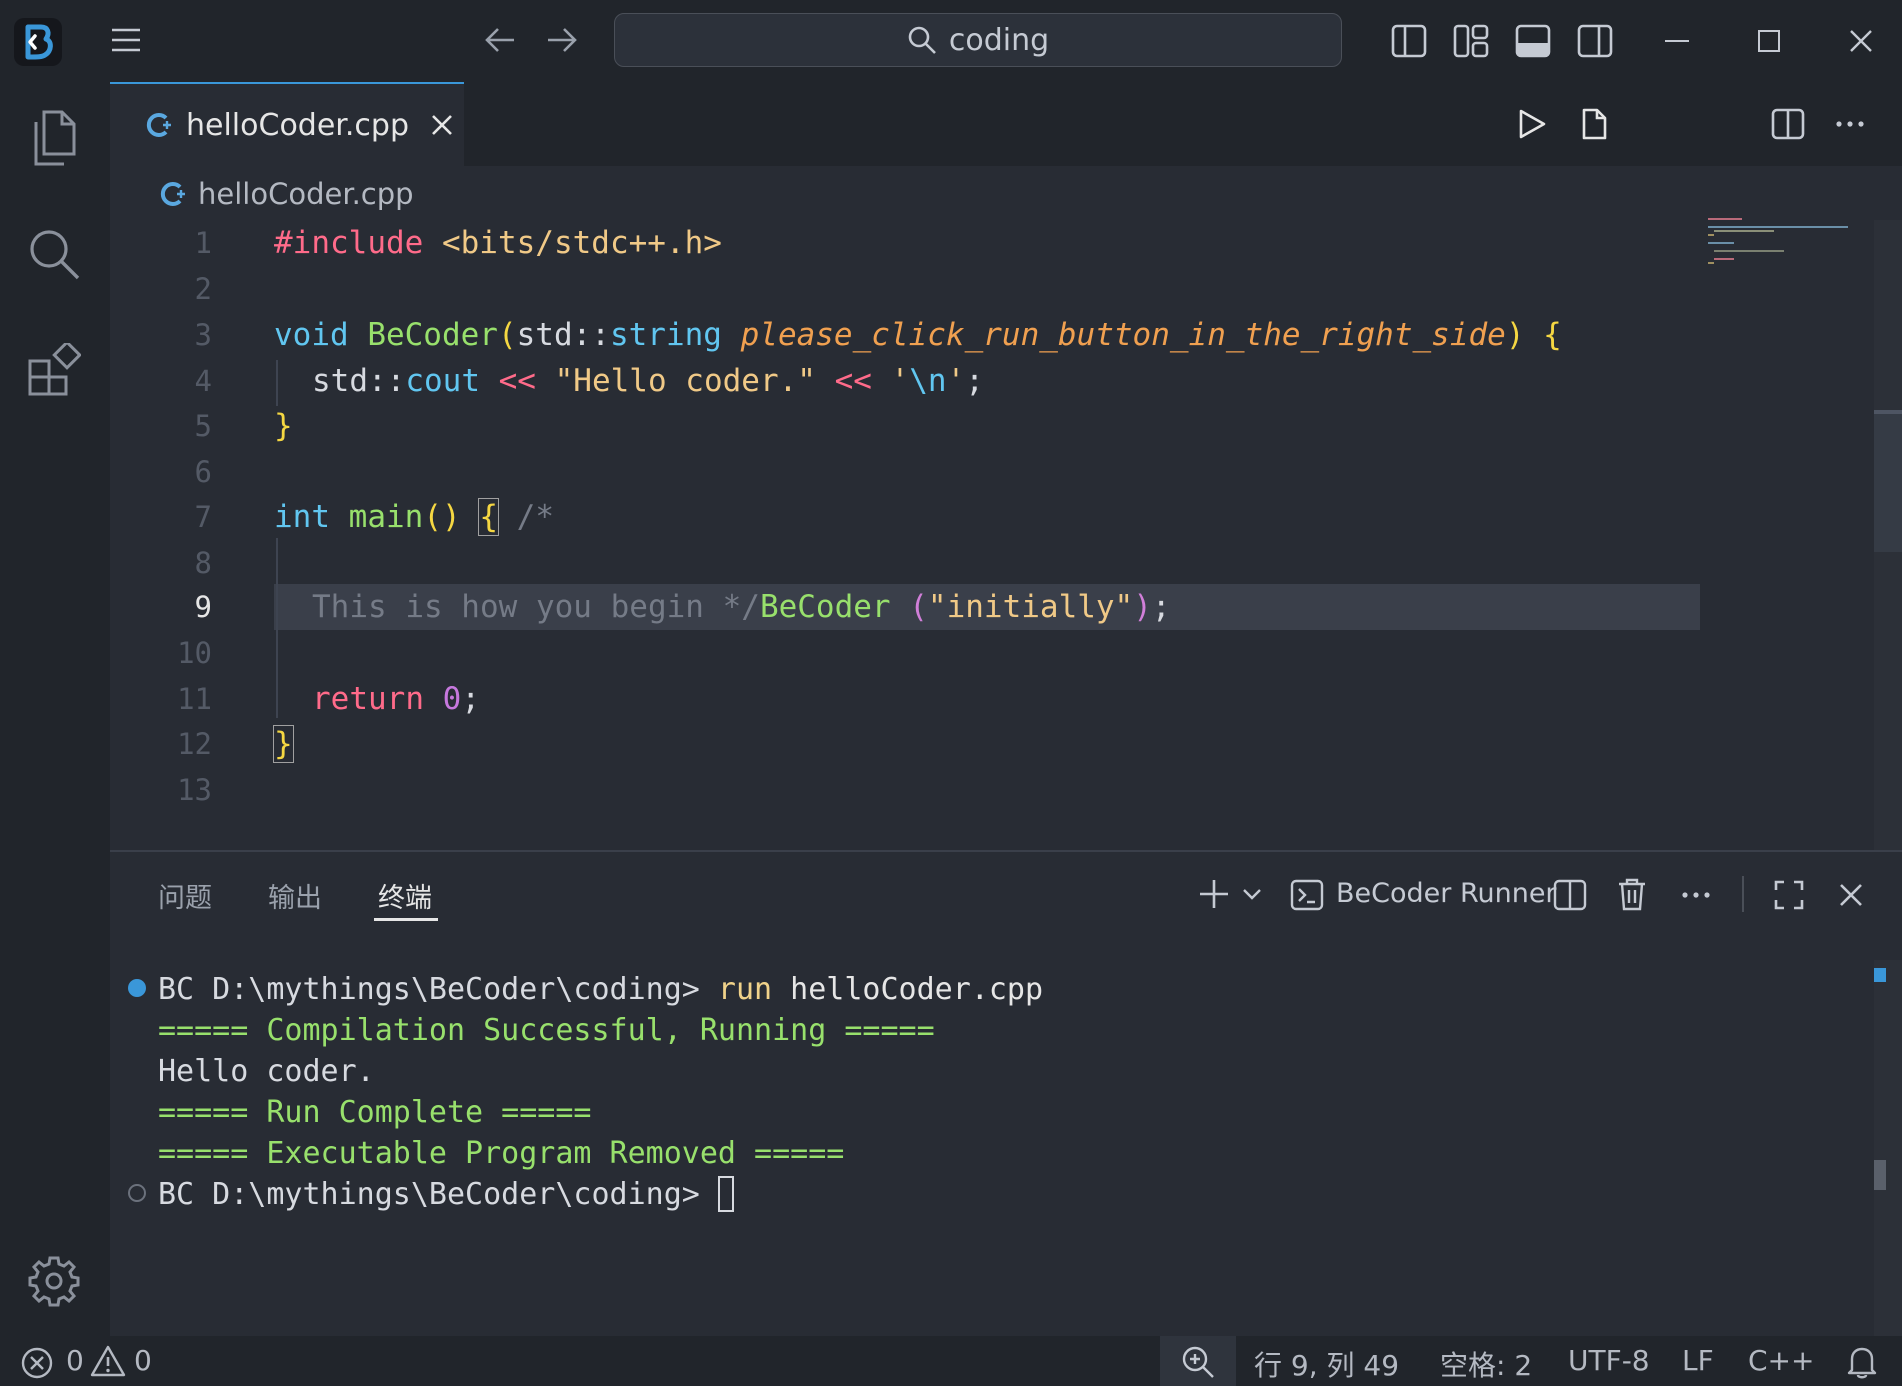 Image resolution: width=1902 pixels, height=1386 pixels. What do you see at coordinates (108, 1362) in the screenshot?
I see `warning-icon` at bounding box center [108, 1362].